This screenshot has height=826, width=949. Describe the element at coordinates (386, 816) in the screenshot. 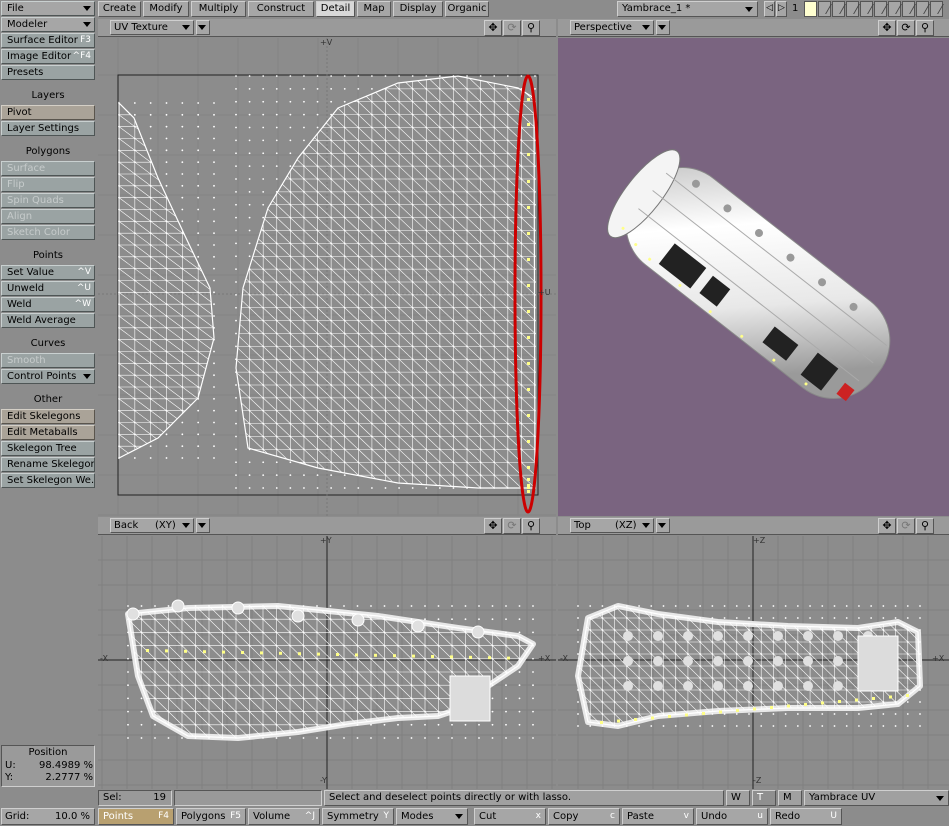

I see `shortcut-label: Y` at that location.